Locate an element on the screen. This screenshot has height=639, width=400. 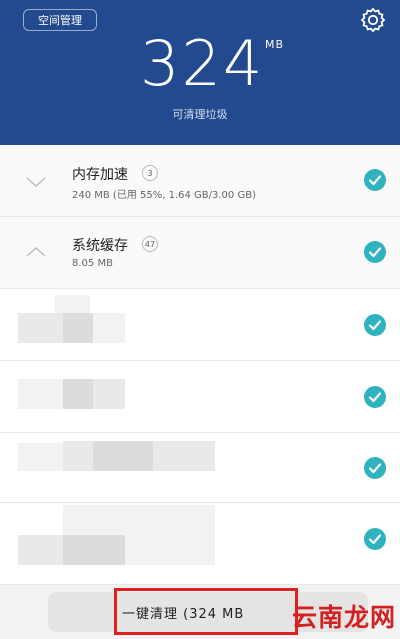
junk-unit: MB is located at coordinates (275, 44).